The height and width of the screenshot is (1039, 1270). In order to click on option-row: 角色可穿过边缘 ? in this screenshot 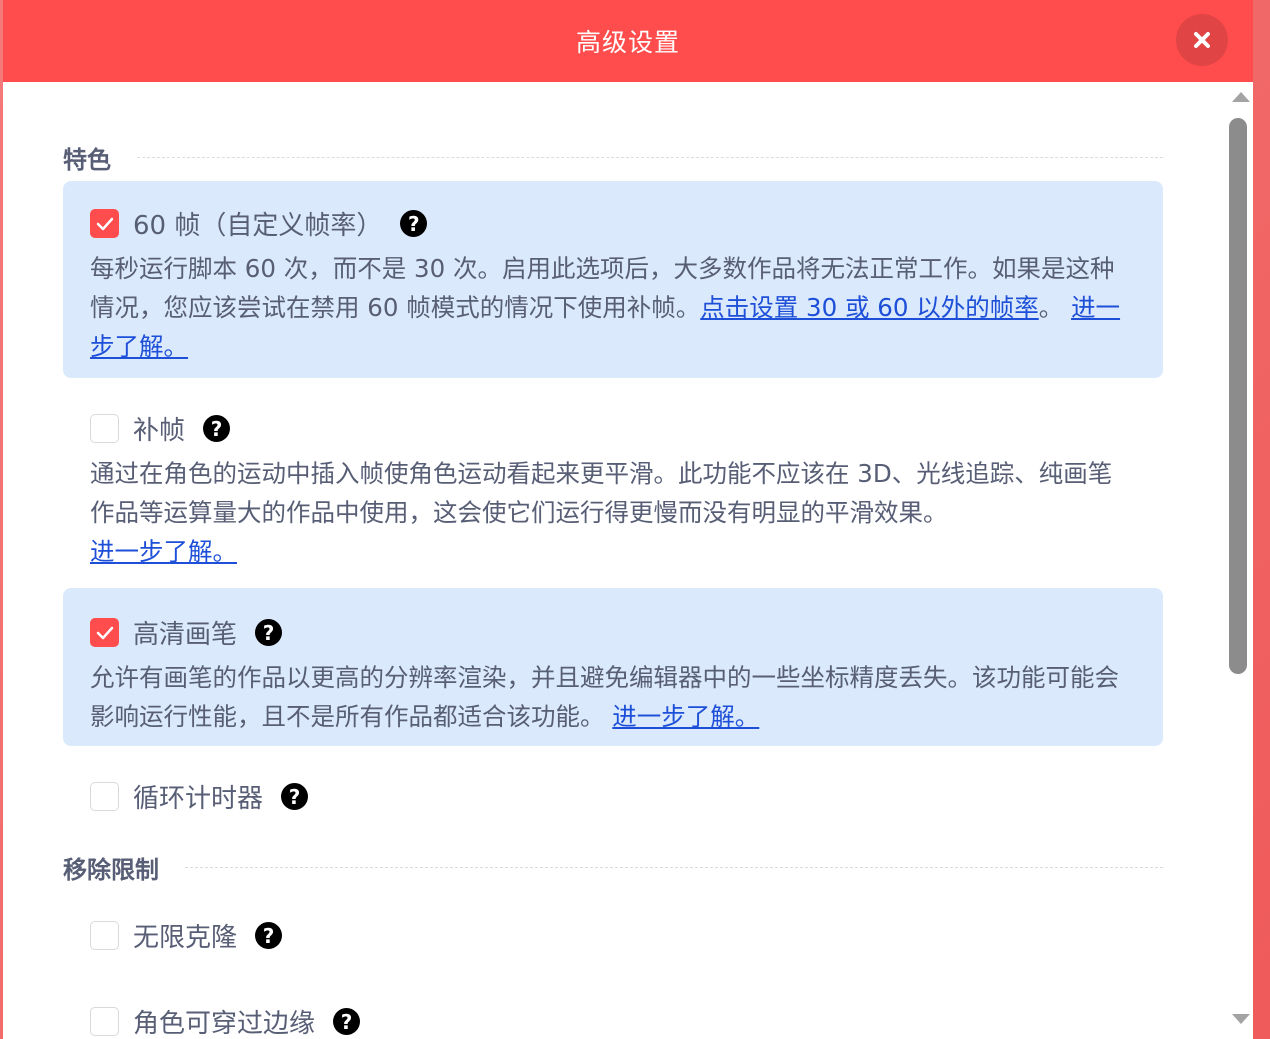, I will do `click(225, 1021)`.